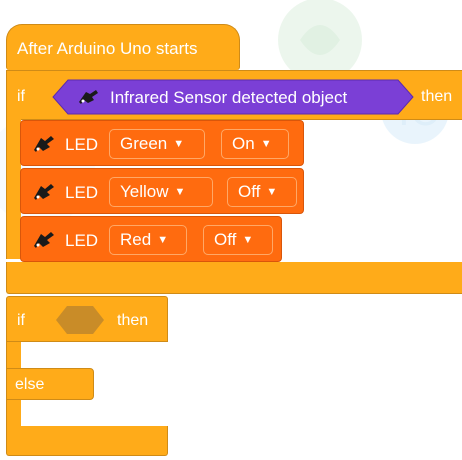 Image resolution: width=462 pixels, height=460 pixels. I want to click on led-block-red: LED Red ▼ Off ▼, so click(151, 239).